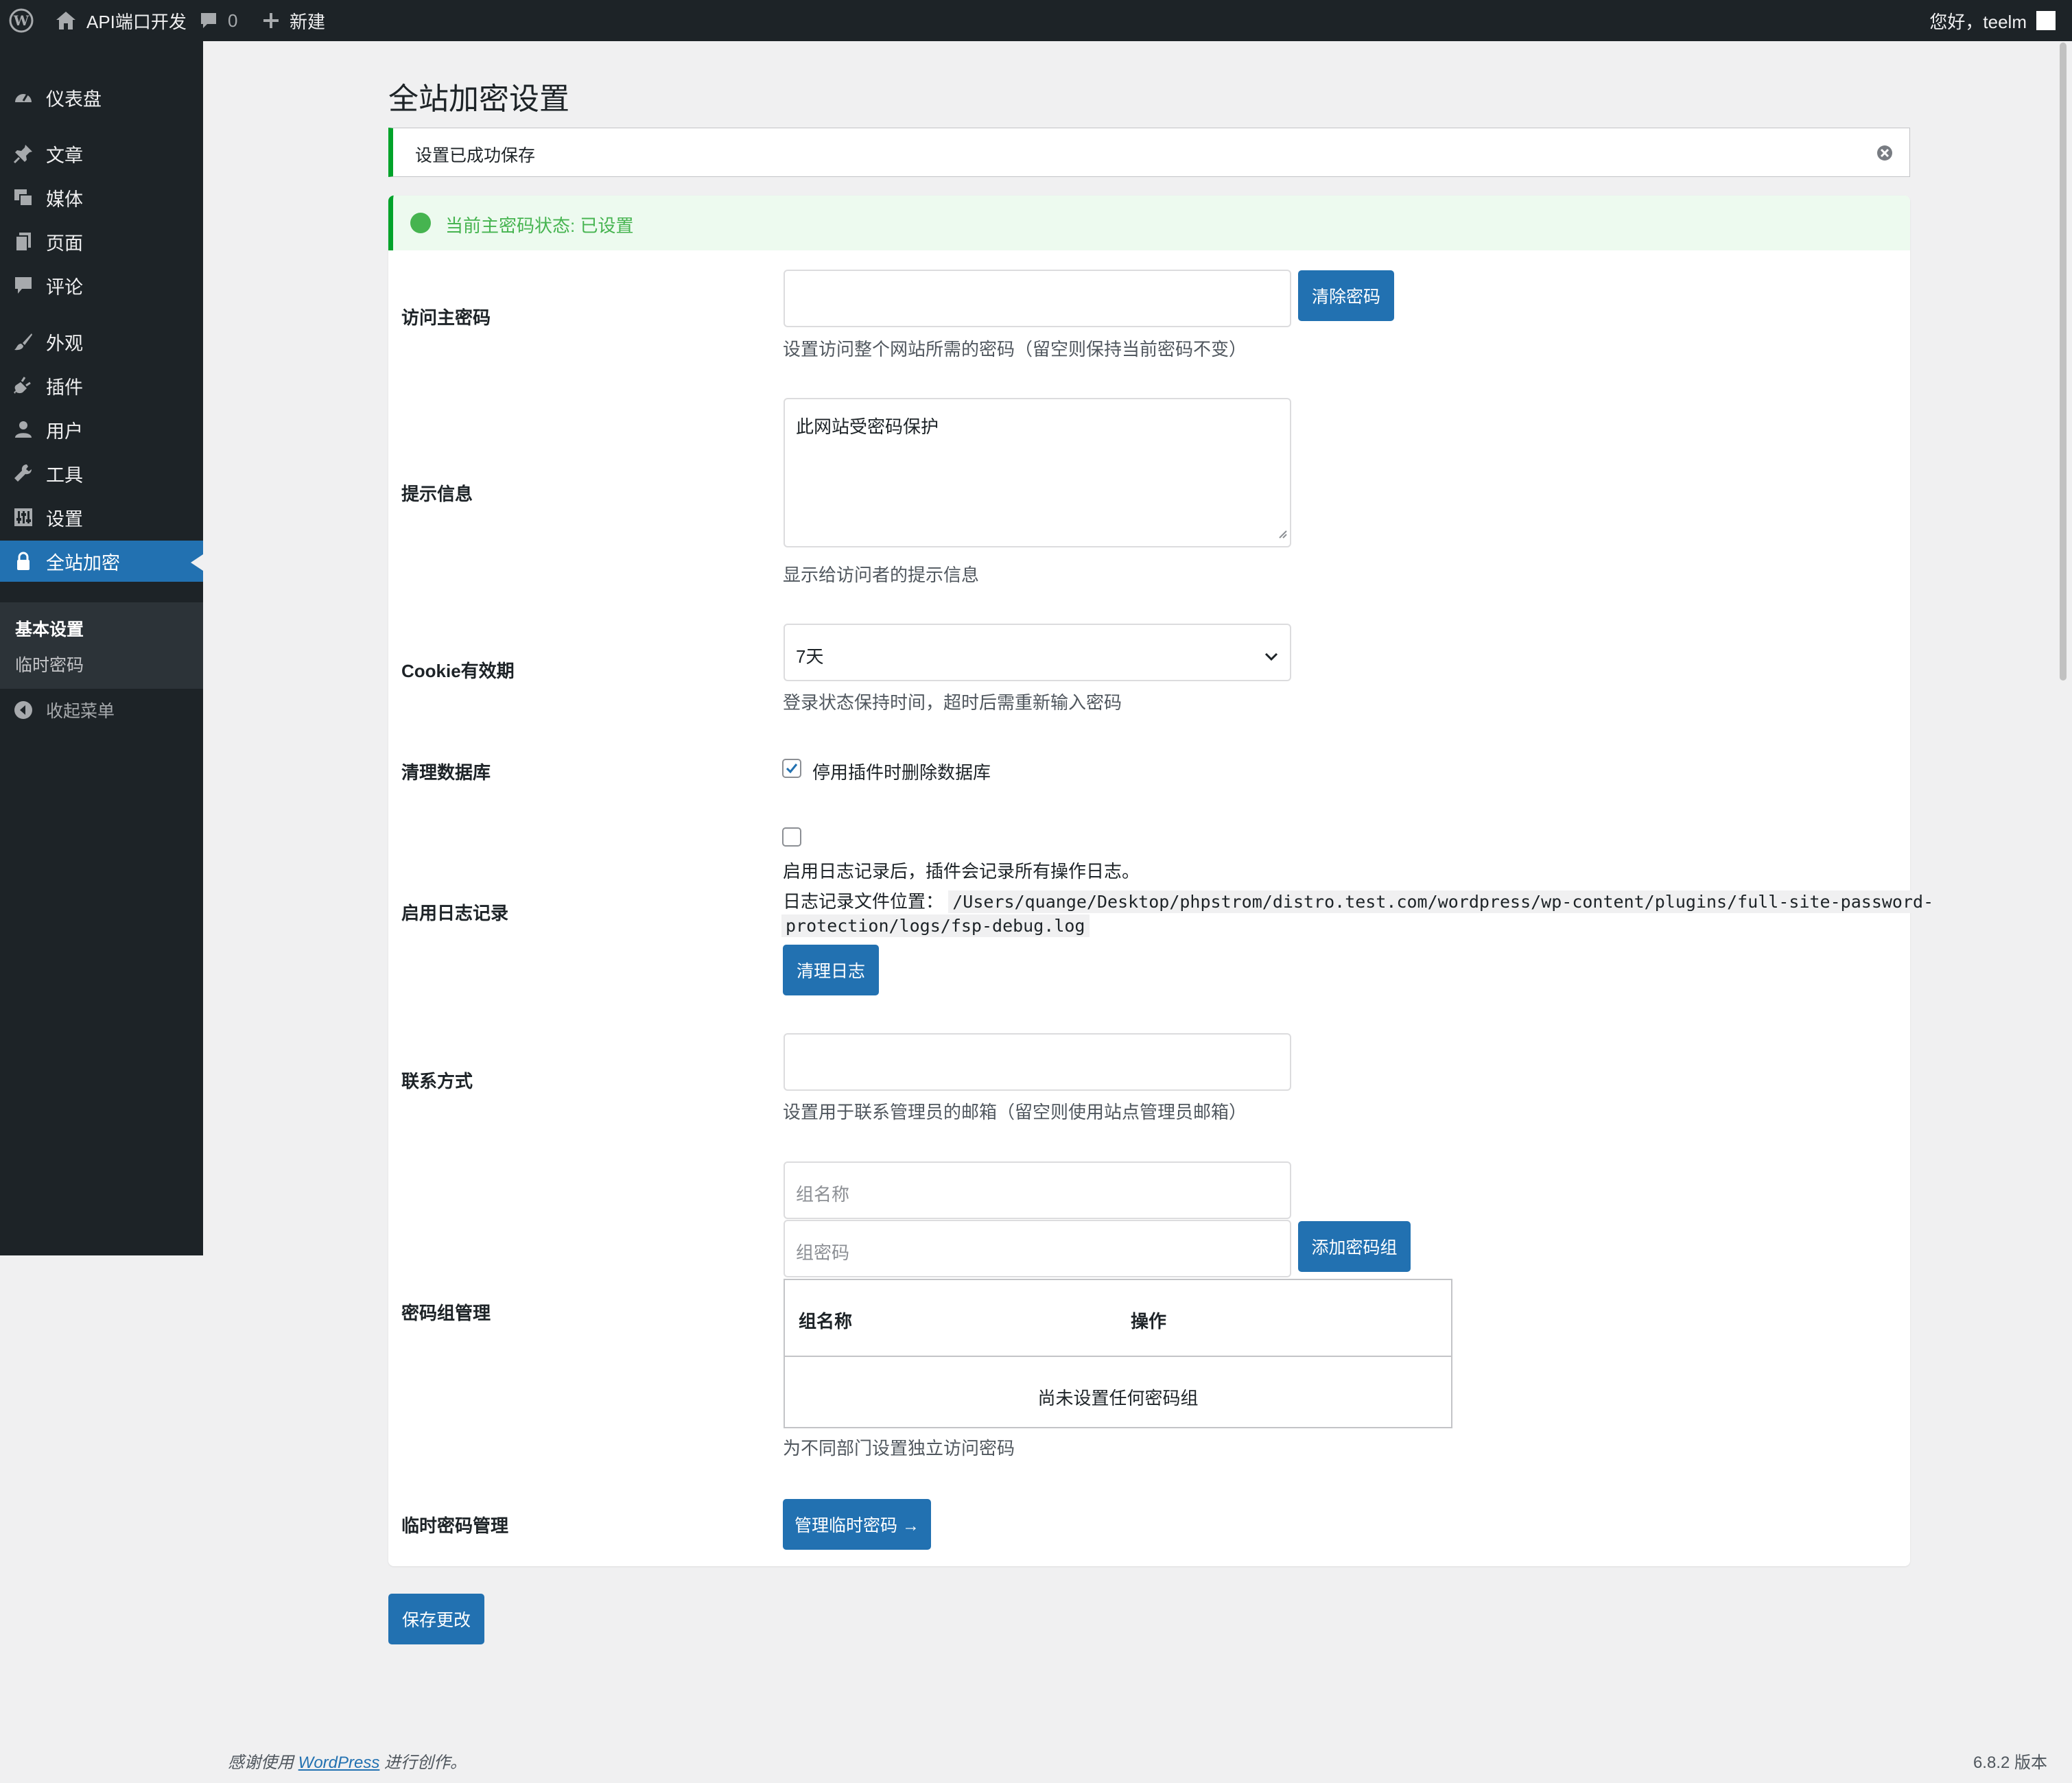  I want to click on cookie-selected-value: 7天, so click(810, 656).